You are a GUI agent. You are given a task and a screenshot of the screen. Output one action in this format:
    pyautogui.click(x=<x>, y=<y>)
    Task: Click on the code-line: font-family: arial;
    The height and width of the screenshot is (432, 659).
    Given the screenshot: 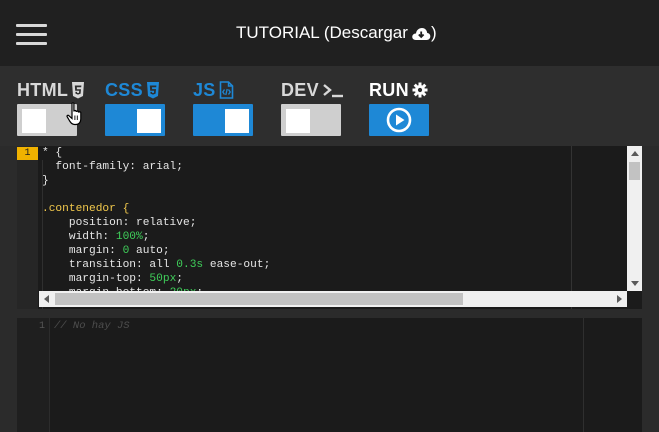 What is the action you would take?
    pyautogui.click(x=156, y=167)
    